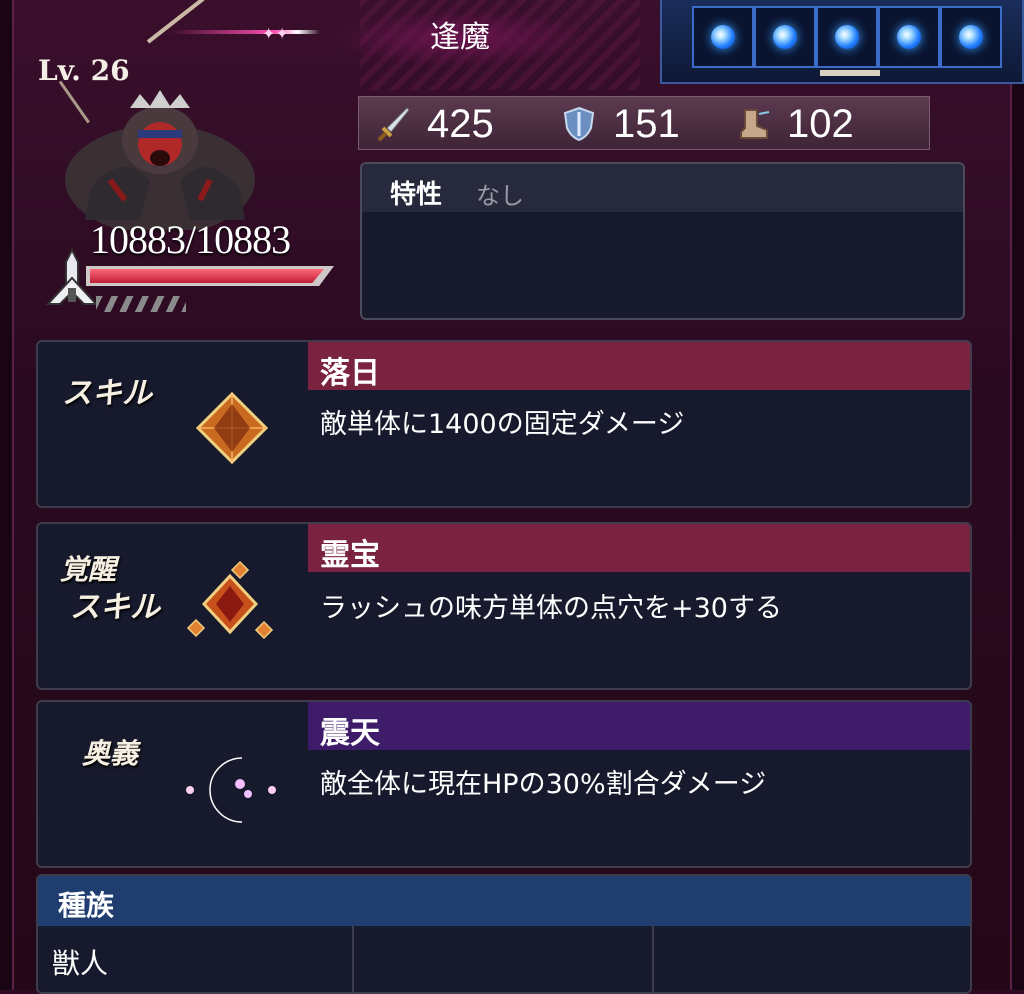 Image resolution: width=1024 pixels, height=994 pixels. I want to click on speed-value: 102, so click(820, 123).